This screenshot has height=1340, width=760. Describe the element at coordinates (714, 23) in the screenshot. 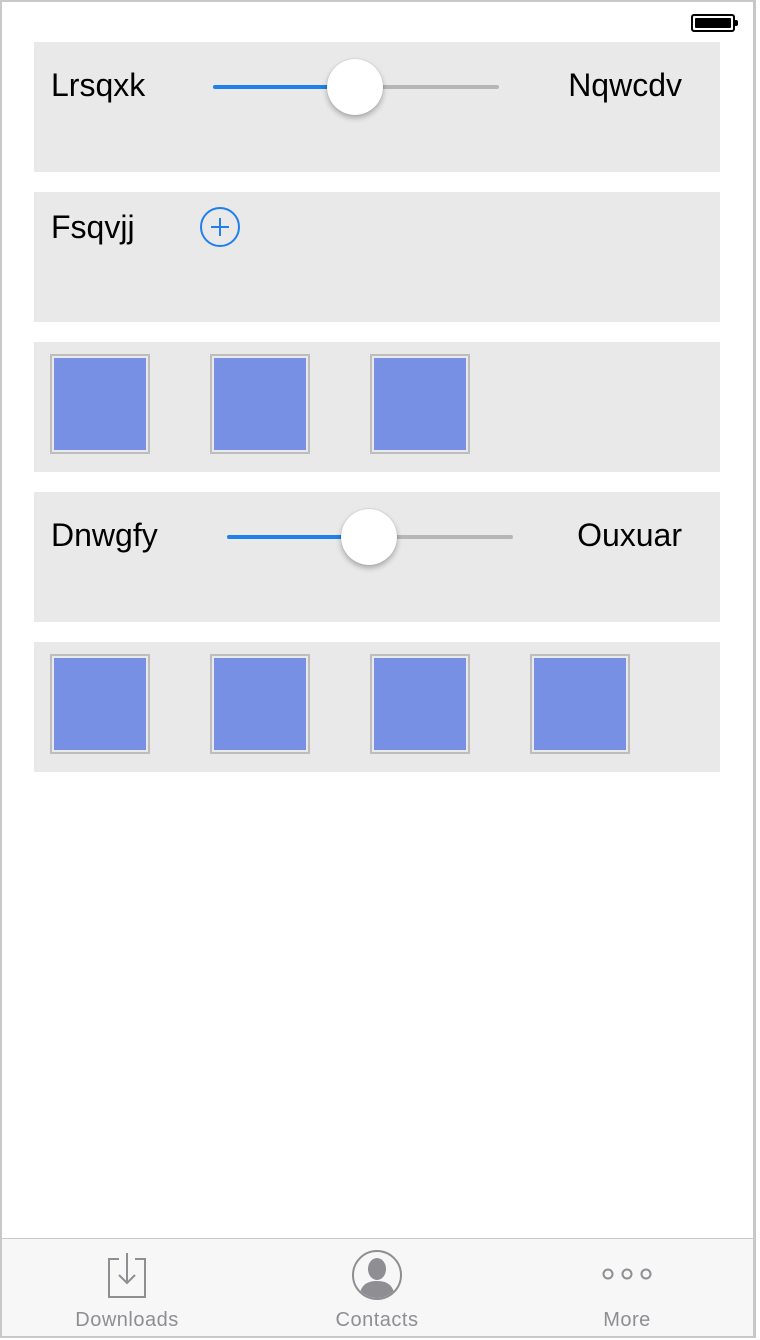

I see `battery-full-icon` at that location.